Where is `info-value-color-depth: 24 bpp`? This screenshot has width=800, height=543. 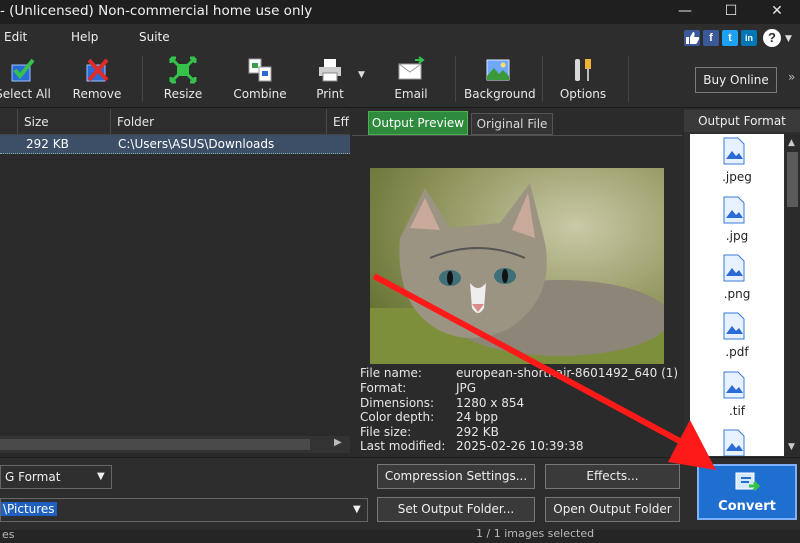
info-value-color-depth: 24 bpp is located at coordinates (477, 417).